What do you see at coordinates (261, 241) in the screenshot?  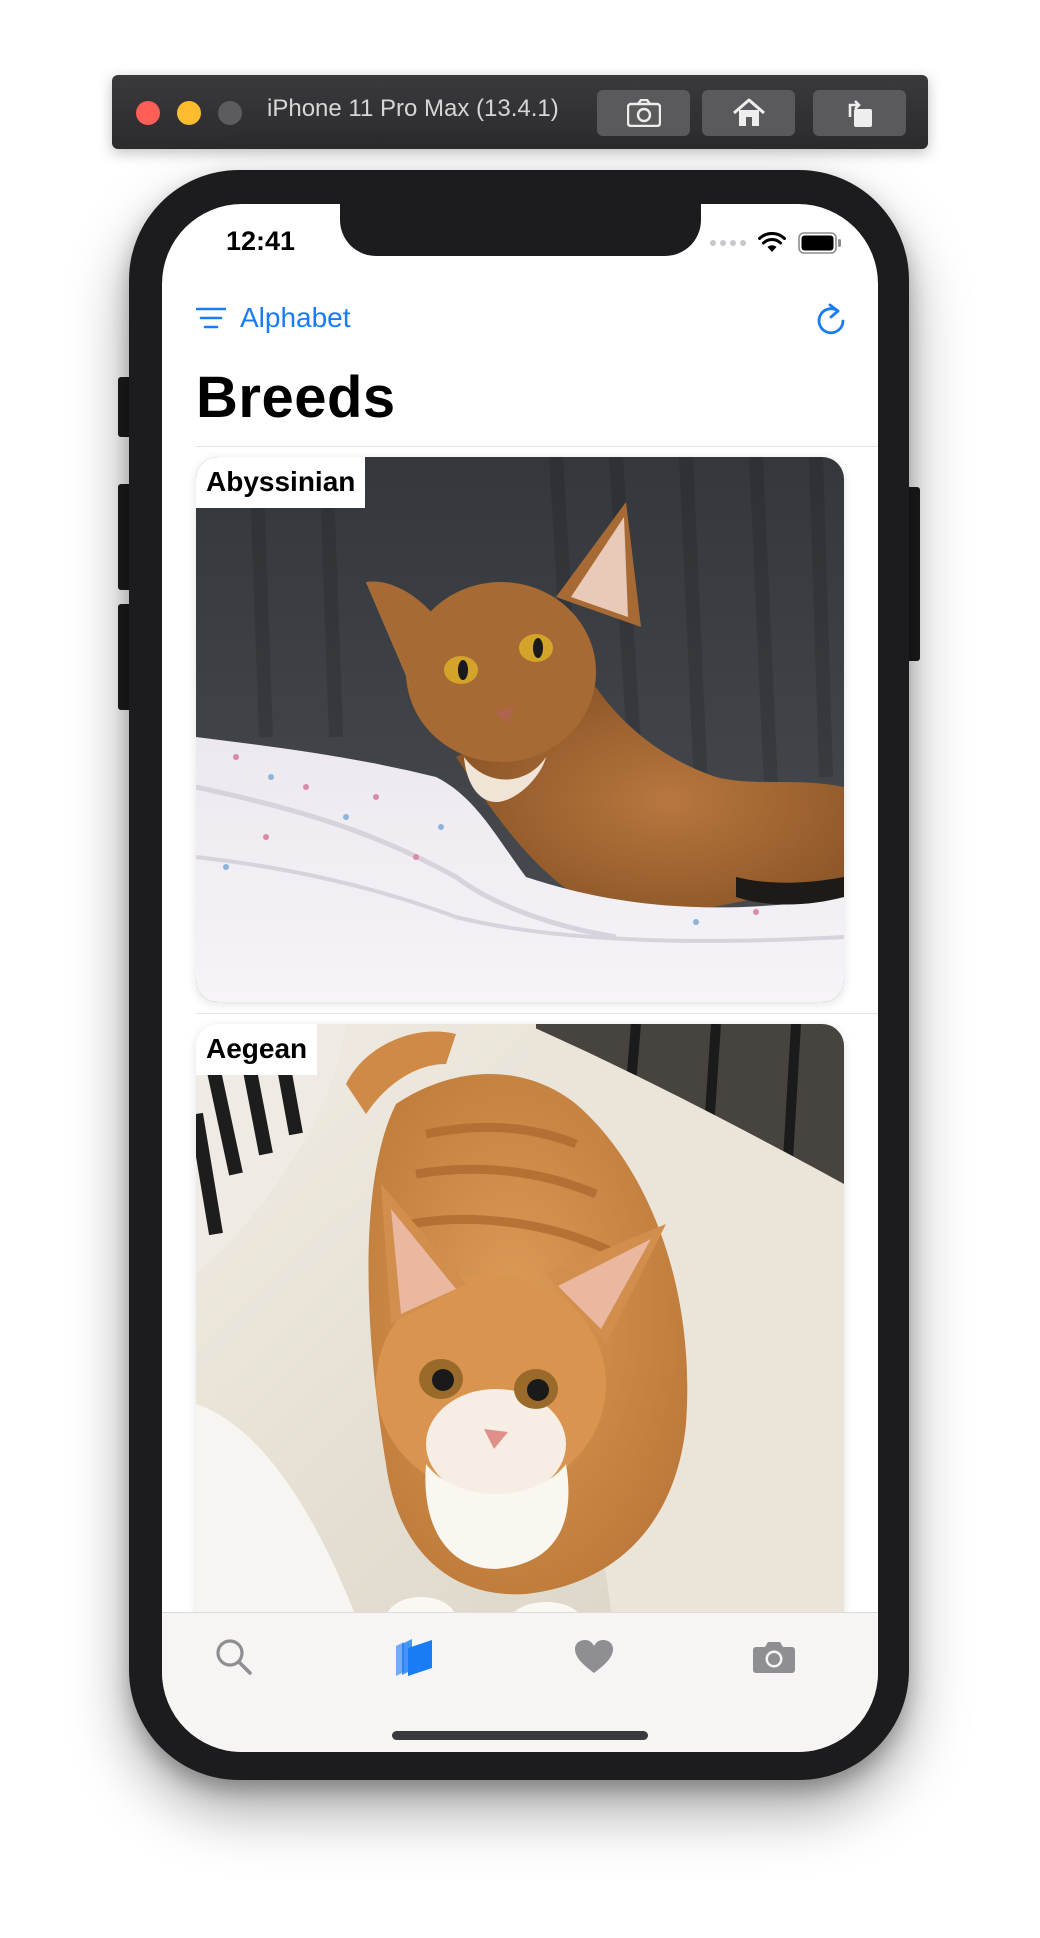 I see `status-time: 12:41` at bounding box center [261, 241].